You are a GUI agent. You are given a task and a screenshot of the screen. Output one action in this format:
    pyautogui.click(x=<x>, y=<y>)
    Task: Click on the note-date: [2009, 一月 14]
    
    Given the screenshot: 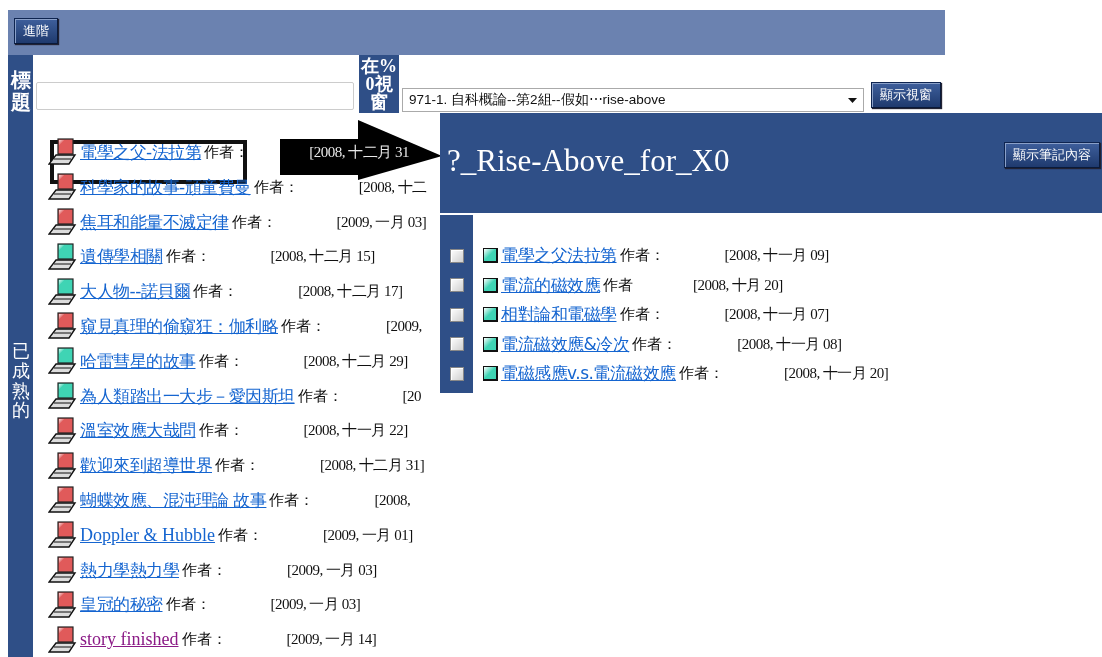 What is the action you would take?
    pyautogui.click(x=331, y=640)
    